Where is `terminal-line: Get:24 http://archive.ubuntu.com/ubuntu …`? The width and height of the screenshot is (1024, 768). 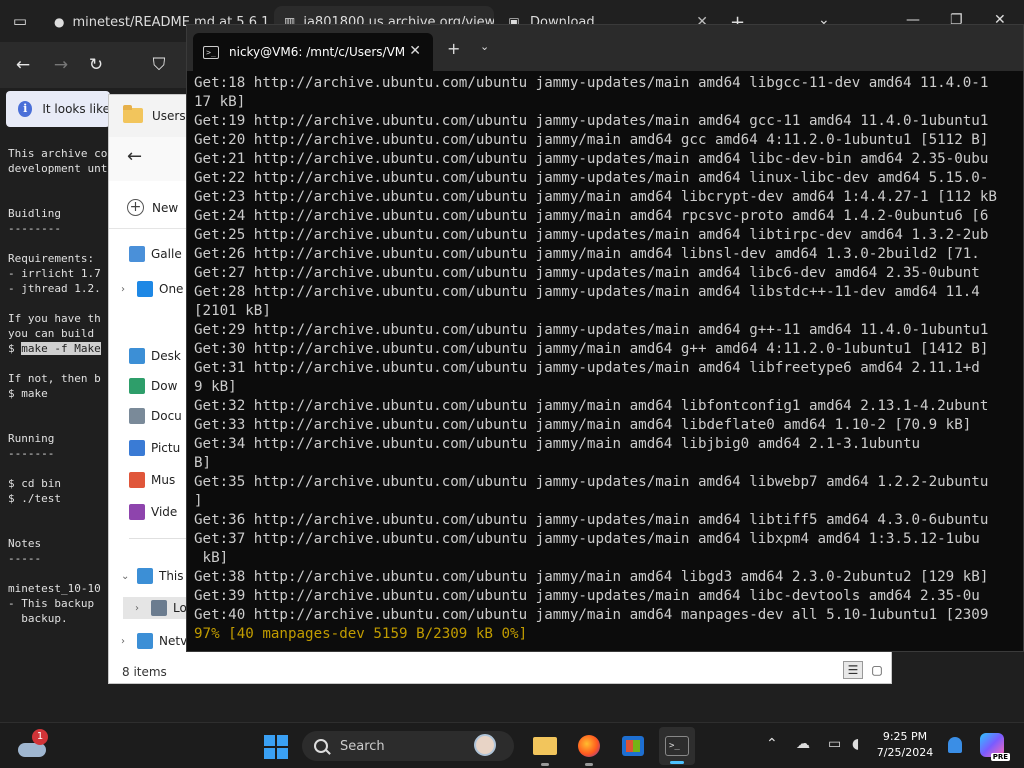
terminal-line: Get:24 http://archive.ubuntu.com/ubuntu … is located at coordinates (591, 216).